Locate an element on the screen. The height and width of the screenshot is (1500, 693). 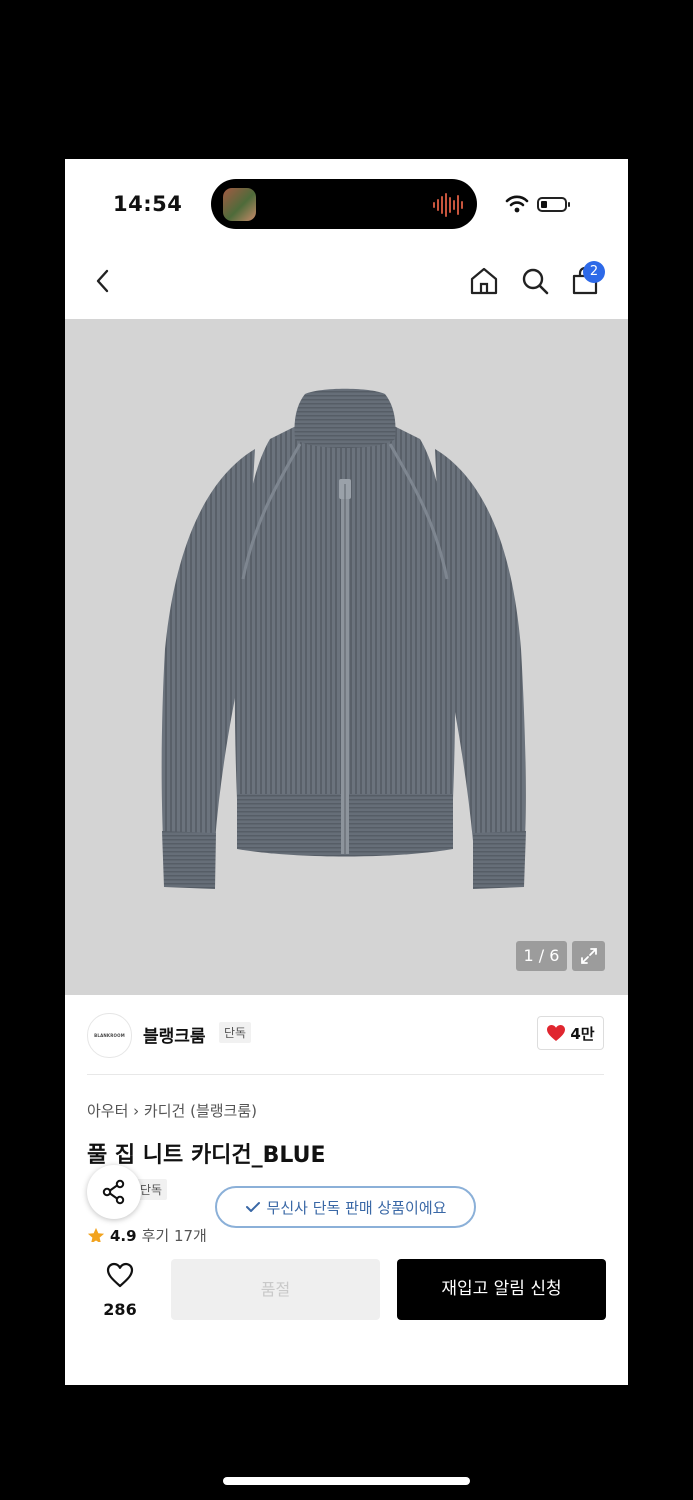
heart-outline-icon is located at coordinates (120, 1275).